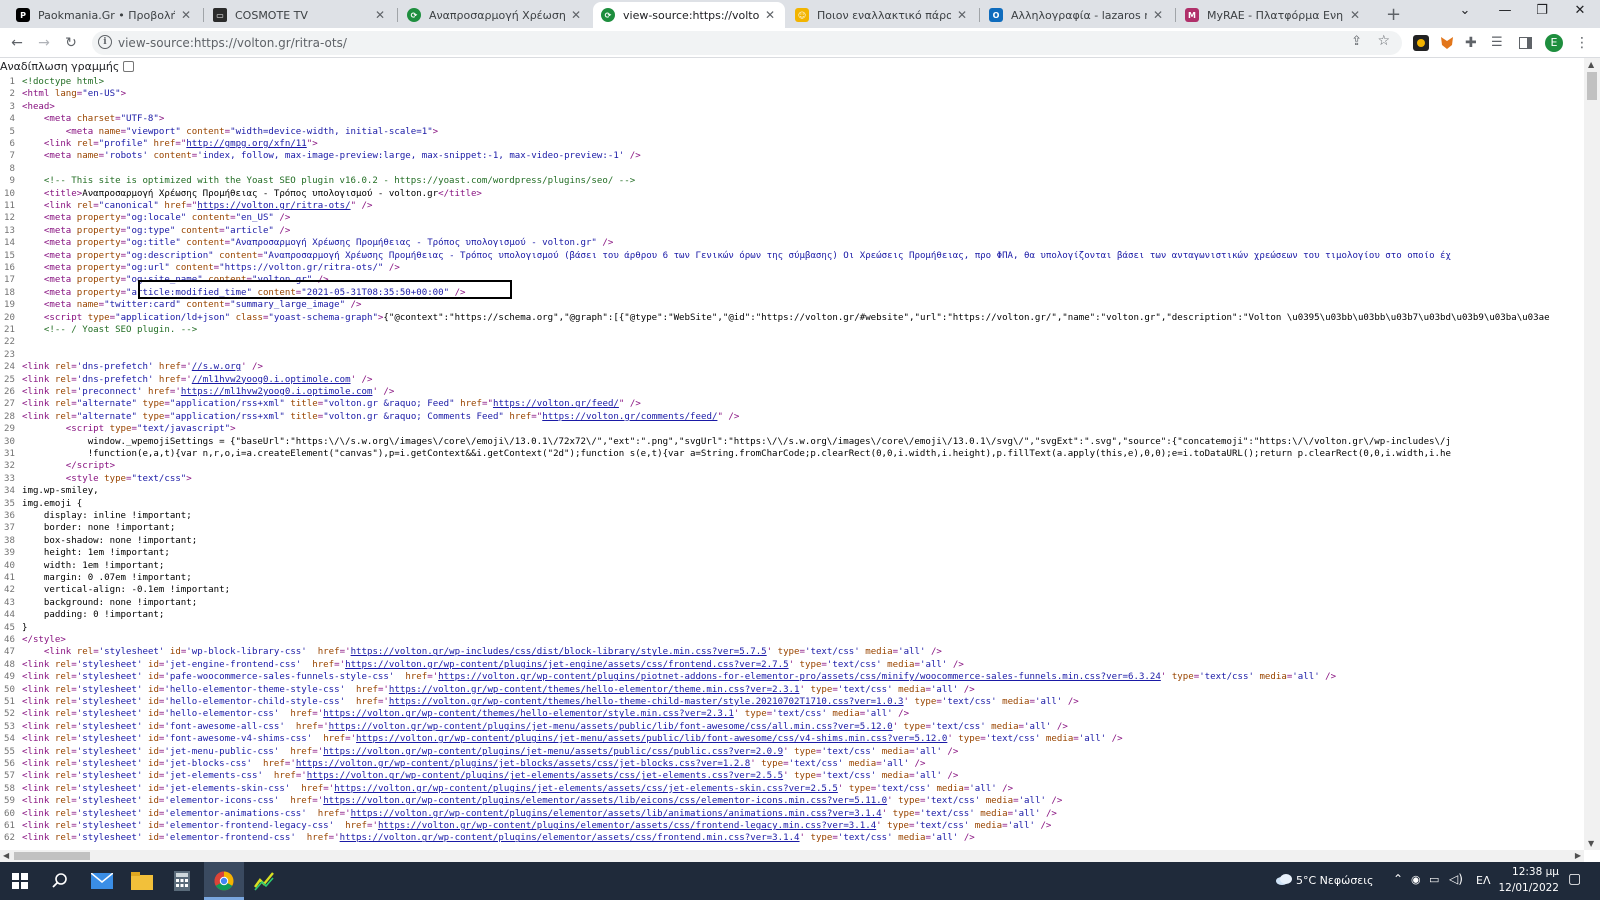 The image size is (1600, 900). Describe the element at coordinates (104, 15) in the screenshot. I see `tab-paokmania: P Paokmania.Gr • Προβολή θέματ ✕` at that location.